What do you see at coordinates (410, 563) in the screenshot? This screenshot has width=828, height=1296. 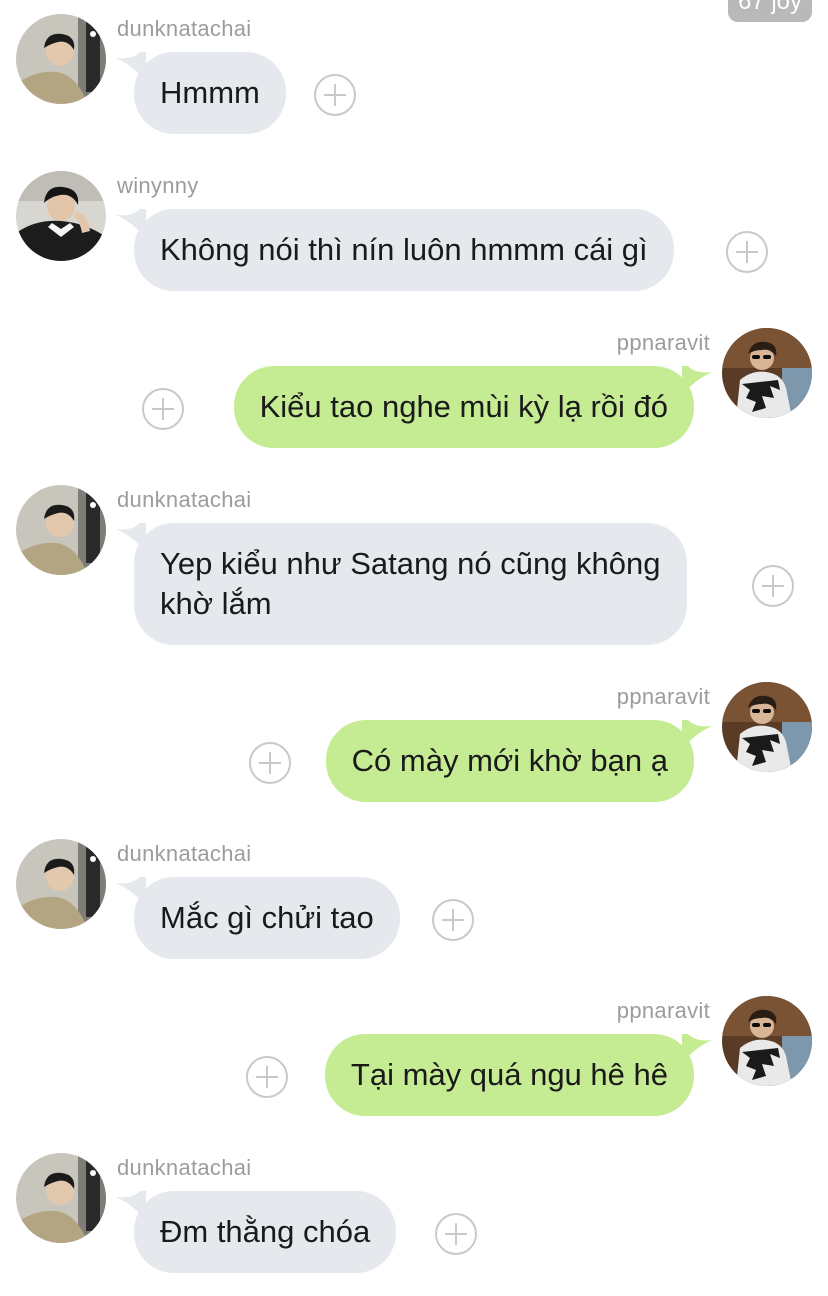 I see `message-line: Yep kiểu như Satang nó cũng không` at bounding box center [410, 563].